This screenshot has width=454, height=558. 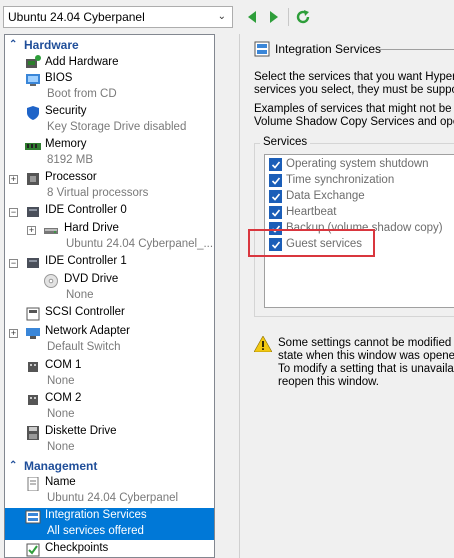 What do you see at coordinates (33, 80) in the screenshot?
I see `bios-icon` at bounding box center [33, 80].